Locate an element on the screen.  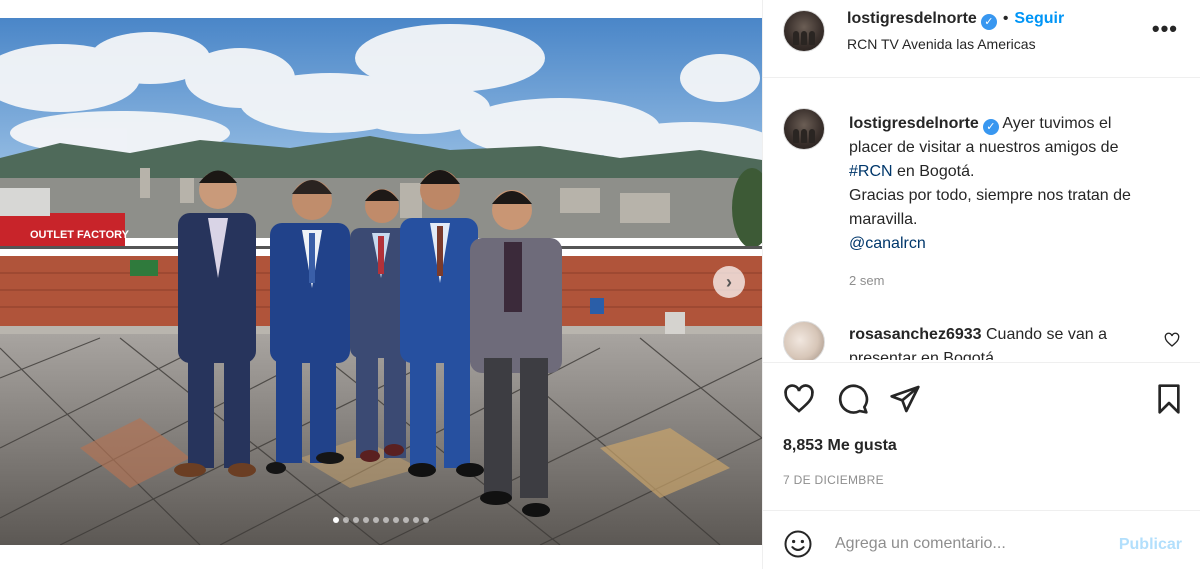
follow-button: Seguir is located at coordinates (1039, 18).